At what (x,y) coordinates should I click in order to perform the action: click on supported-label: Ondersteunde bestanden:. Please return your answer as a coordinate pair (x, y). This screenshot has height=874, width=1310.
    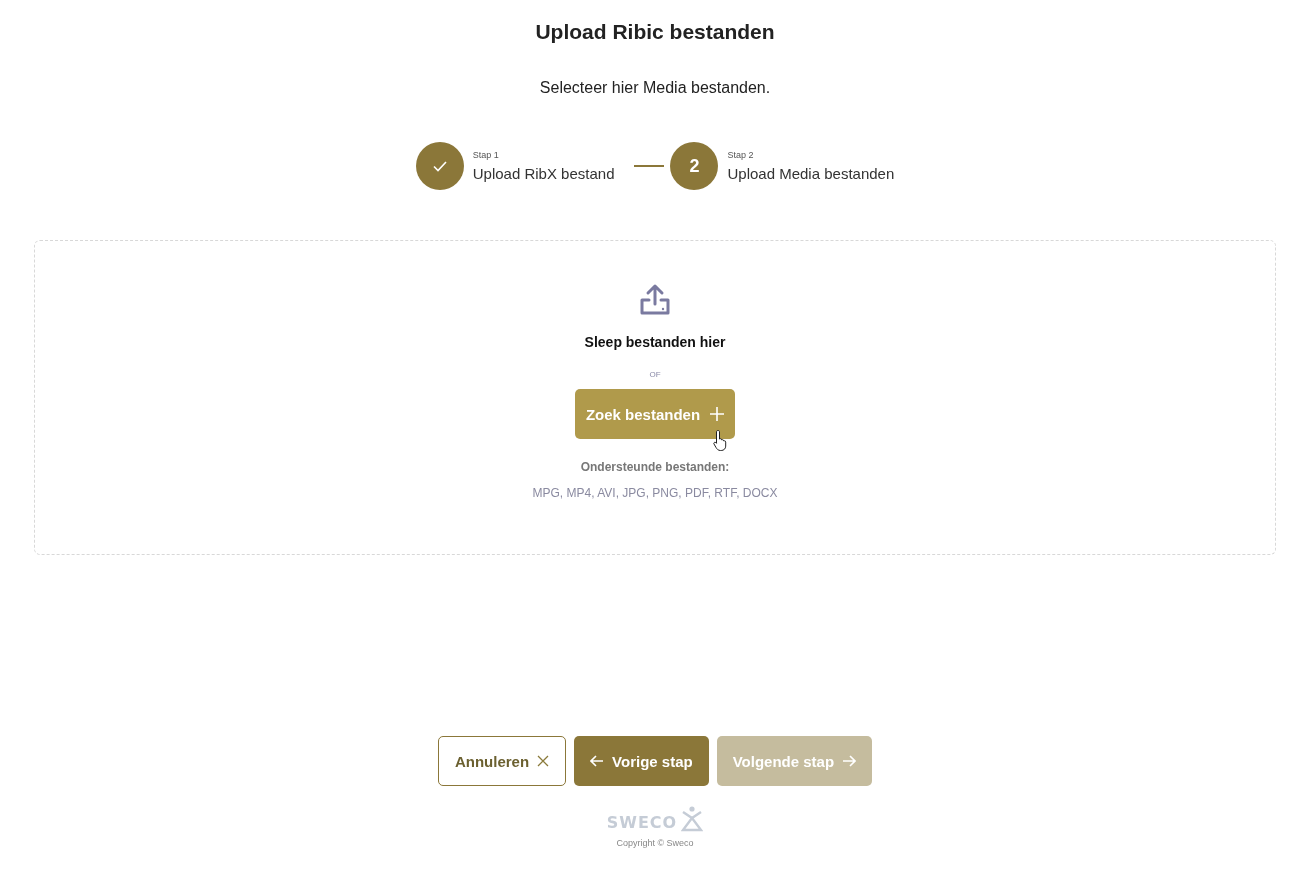
    Looking at the image, I should click on (655, 467).